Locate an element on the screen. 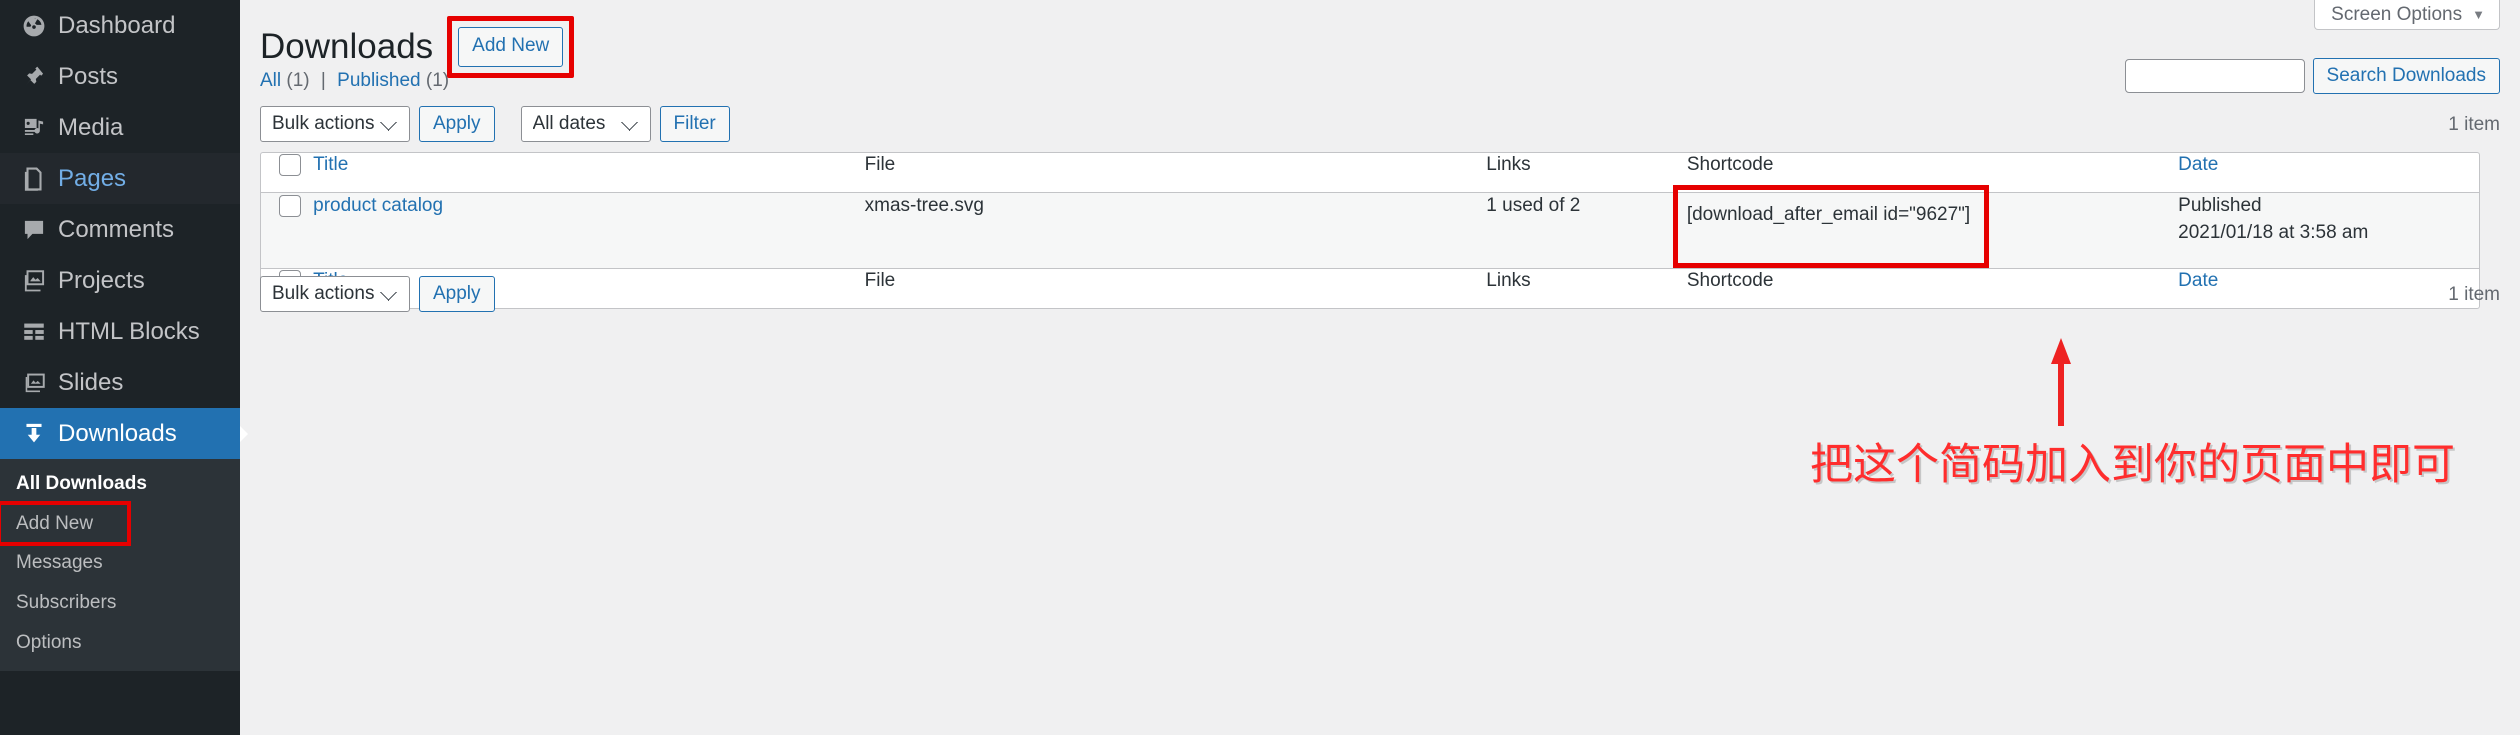  cell-date: Published 2021/01/18 at 3:58 am is located at coordinates (2328, 230).